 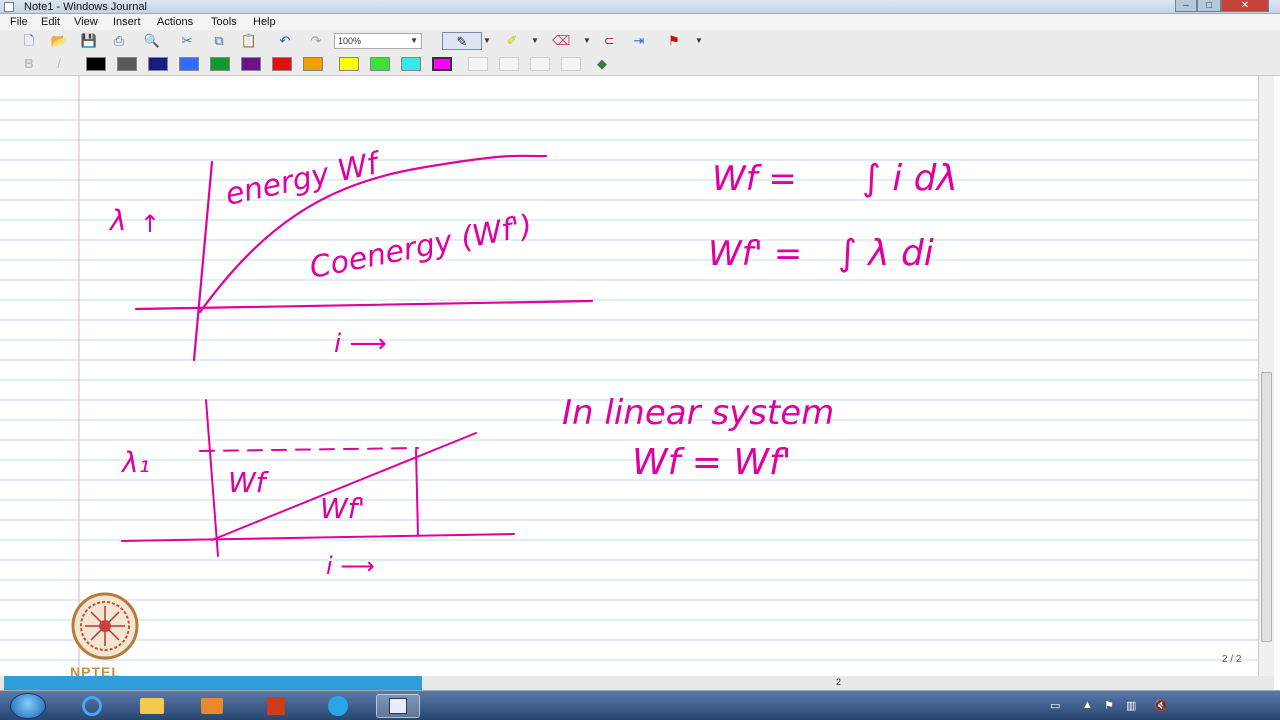 I want to click on taskbar-internet-explorer-icon, so click(x=92, y=706).